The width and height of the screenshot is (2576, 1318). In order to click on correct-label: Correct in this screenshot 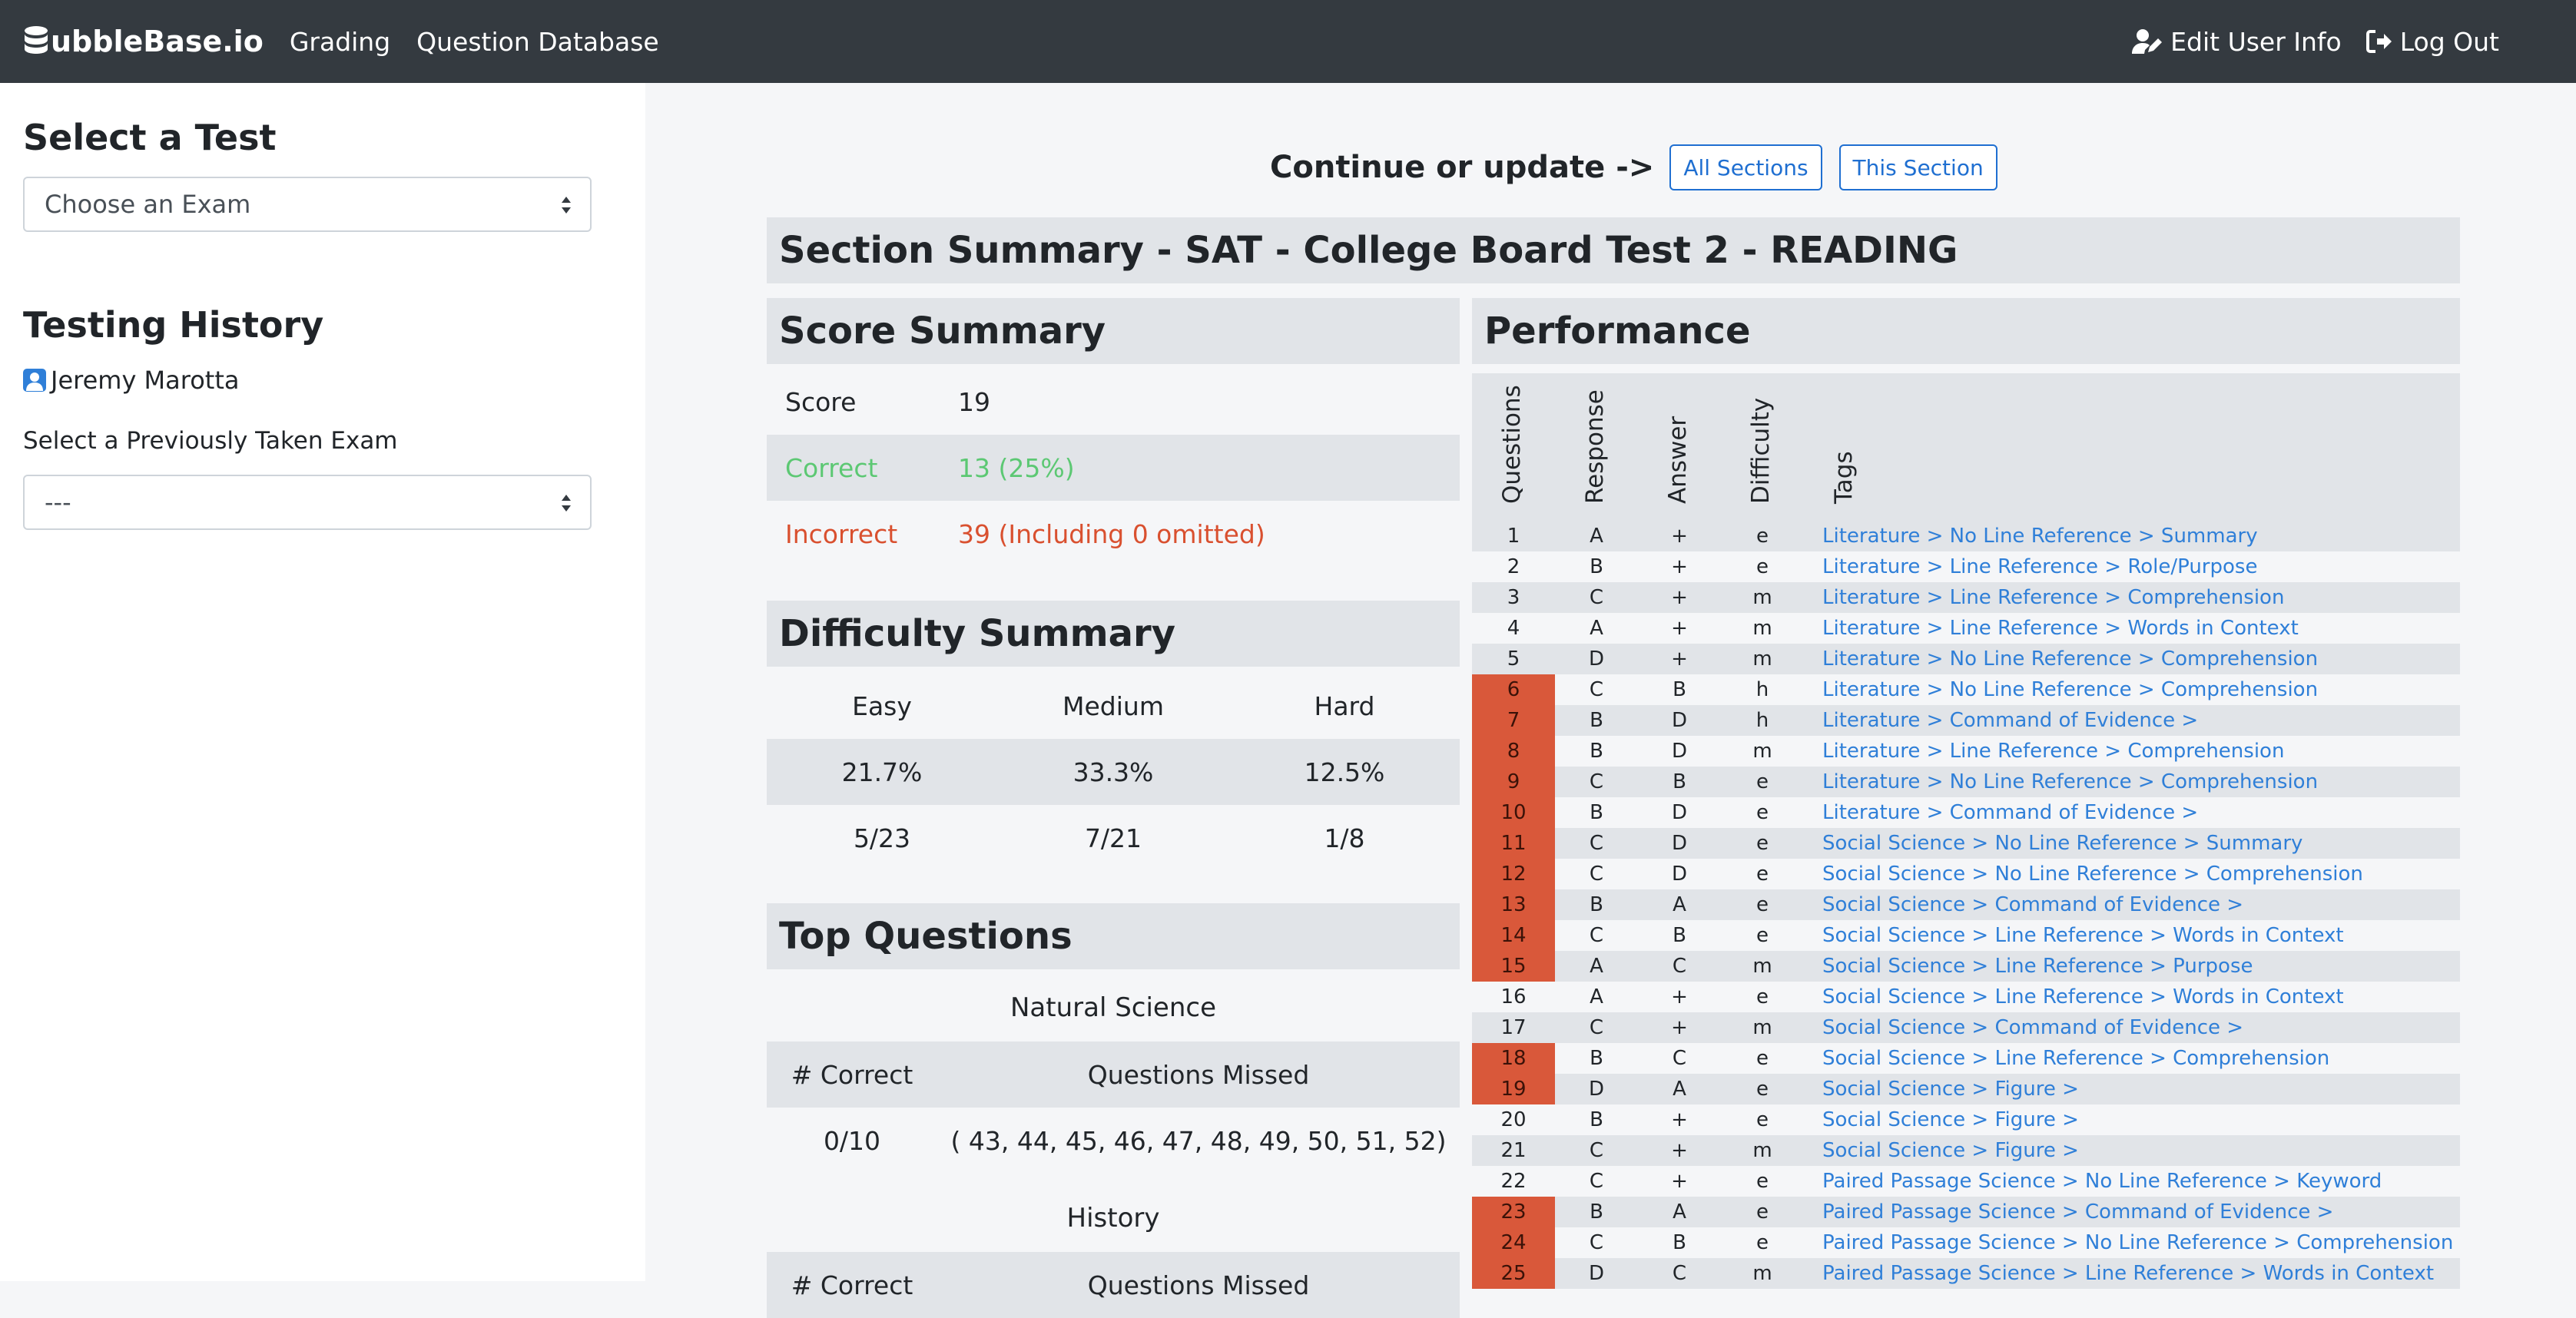, I will do `click(831, 467)`.